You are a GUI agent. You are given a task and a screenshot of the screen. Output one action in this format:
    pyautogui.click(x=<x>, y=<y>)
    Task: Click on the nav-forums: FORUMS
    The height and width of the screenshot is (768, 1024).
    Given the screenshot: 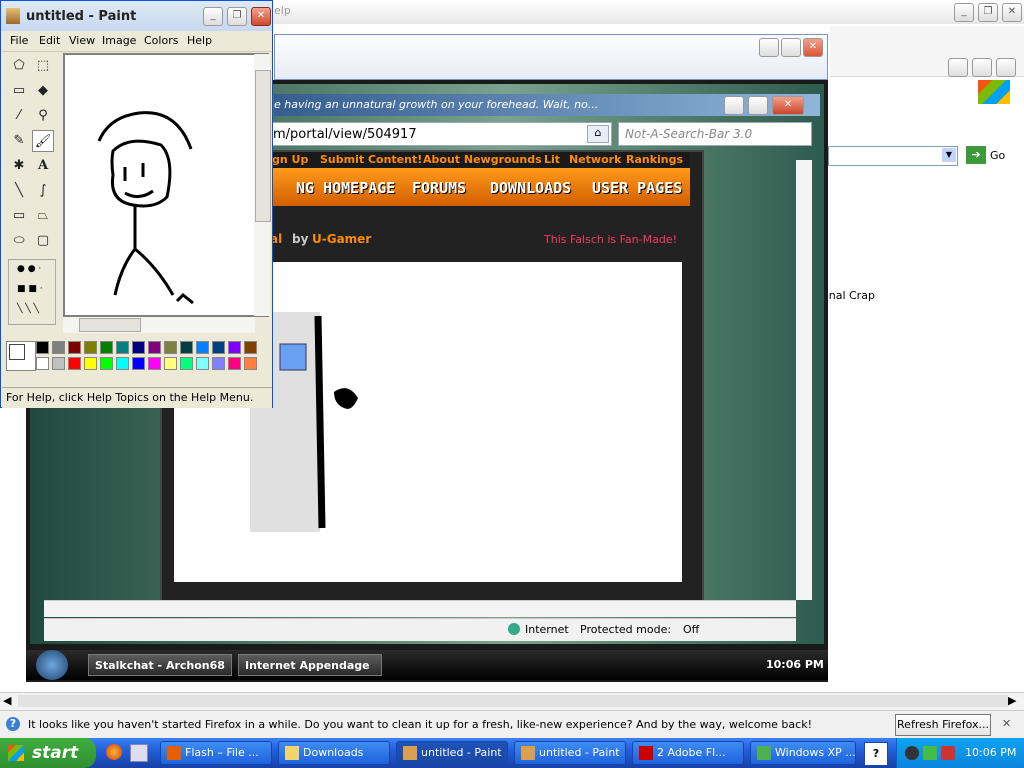 What is the action you would take?
    pyautogui.click(x=439, y=188)
    